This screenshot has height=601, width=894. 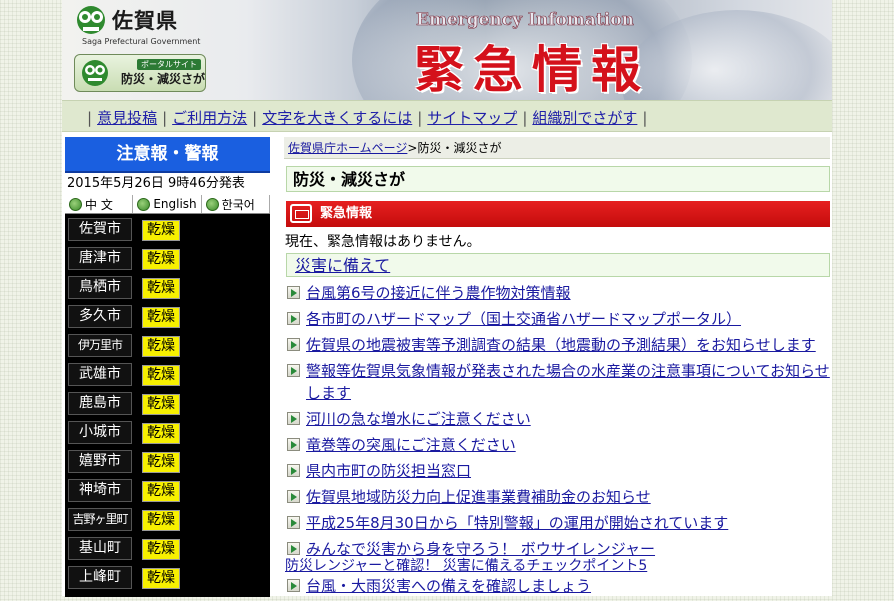 What do you see at coordinates (478, 497) in the screenshot?
I see `link-subsidy: 佐賀県地域防災力向上促進事業費補助金のお知らせ` at bounding box center [478, 497].